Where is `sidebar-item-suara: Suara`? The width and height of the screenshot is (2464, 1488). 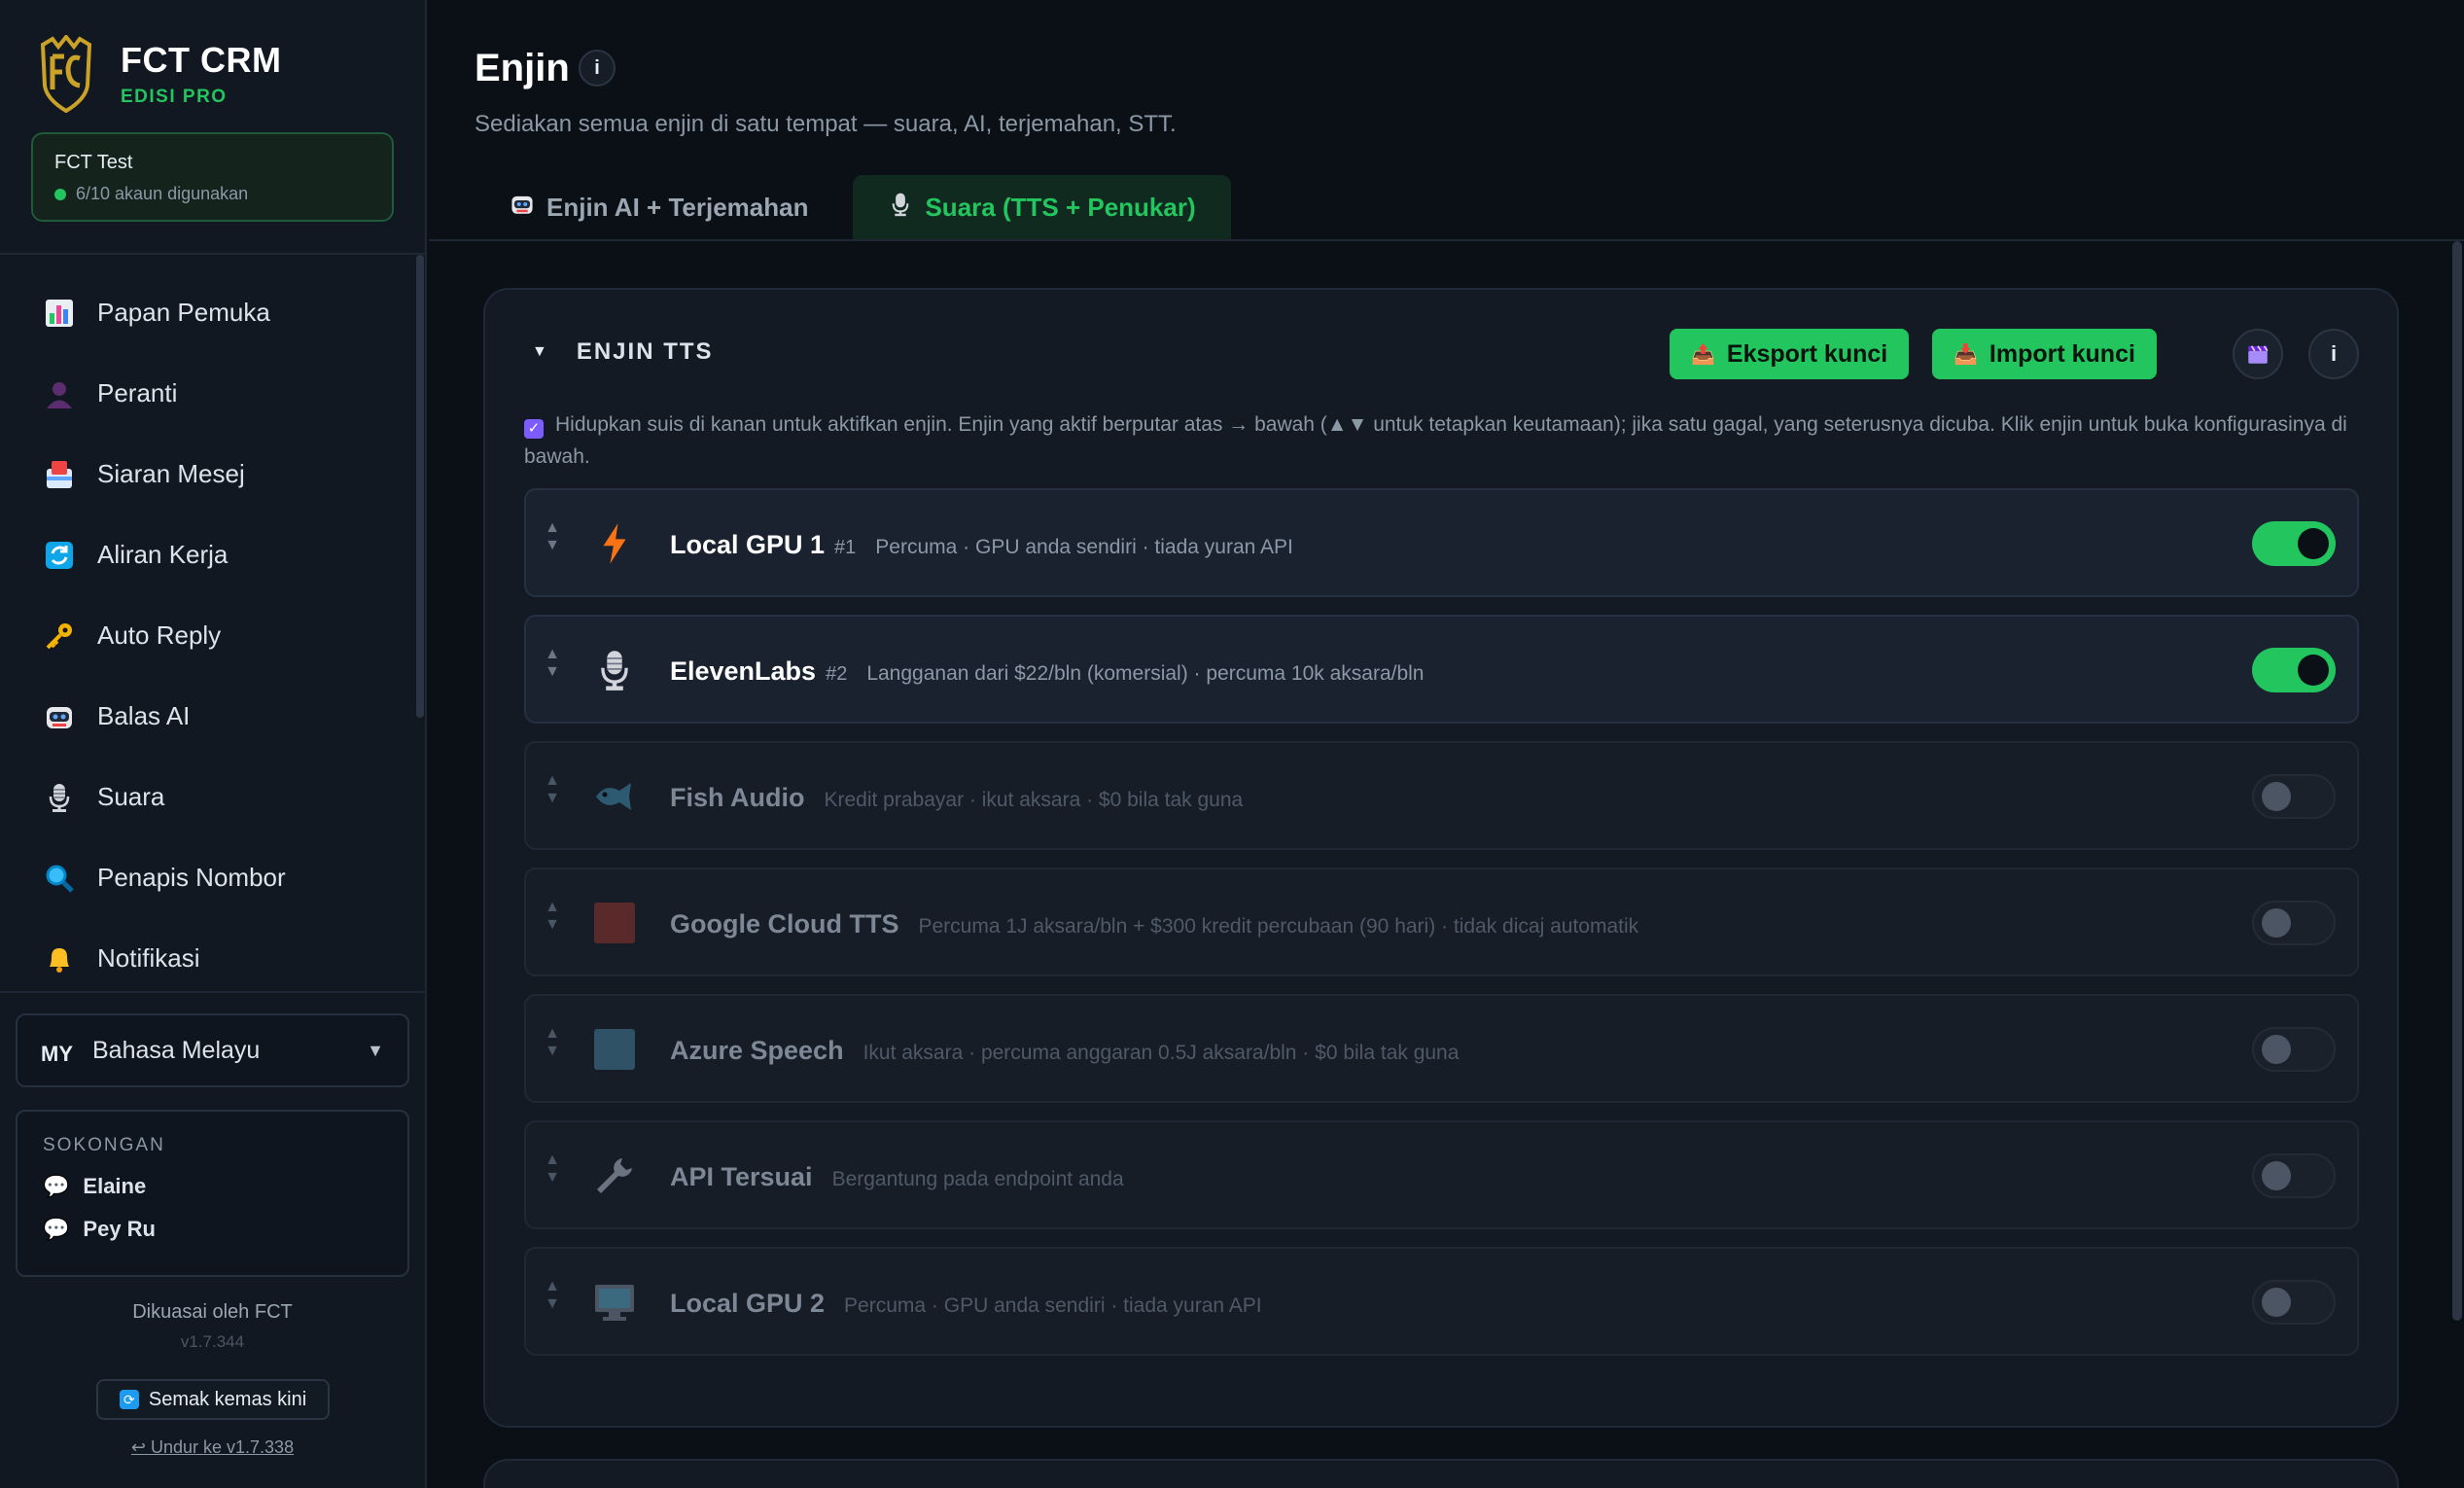 sidebar-item-suara: Suara is located at coordinates (212, 797).